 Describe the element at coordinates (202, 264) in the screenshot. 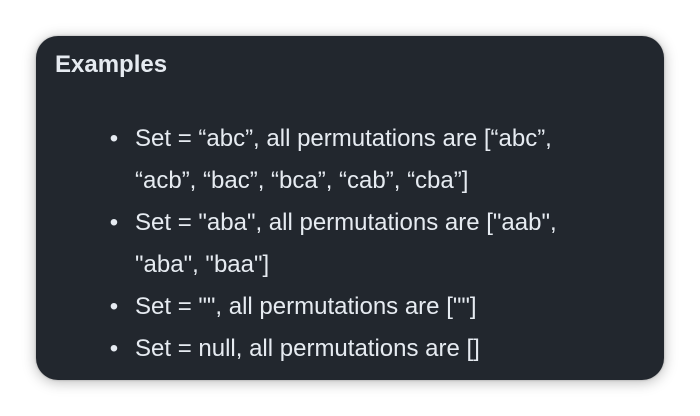

I see `item-text-line: "aba", "baa"]` at that location.